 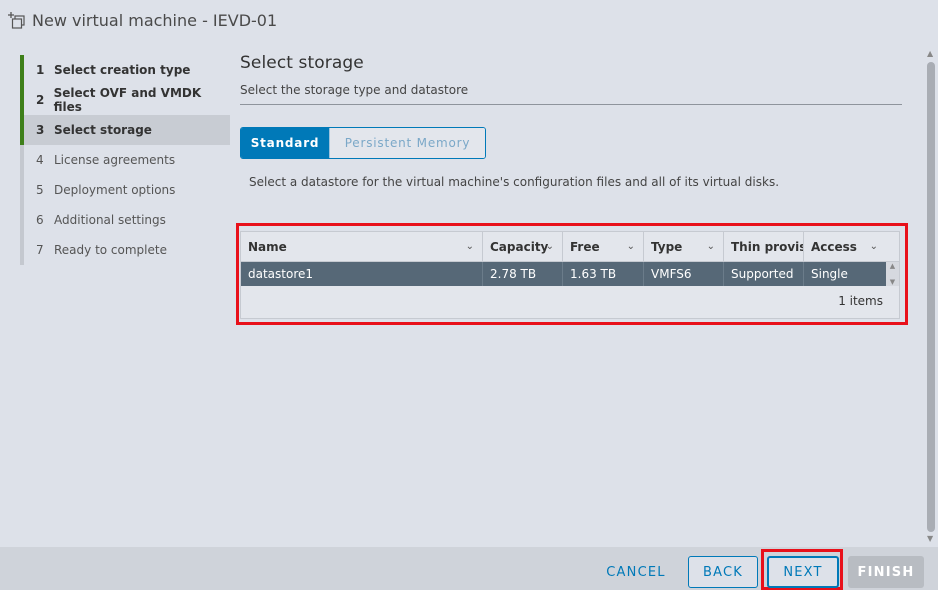 What do you see at coordinates (803, 572) in the screenshot?
I see `next-button: NEXT` at bounding box center [803, 572].